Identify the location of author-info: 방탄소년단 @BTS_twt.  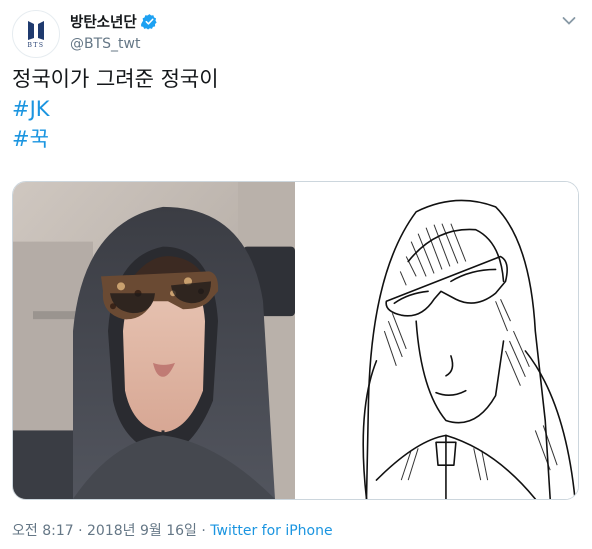
(114, 32).